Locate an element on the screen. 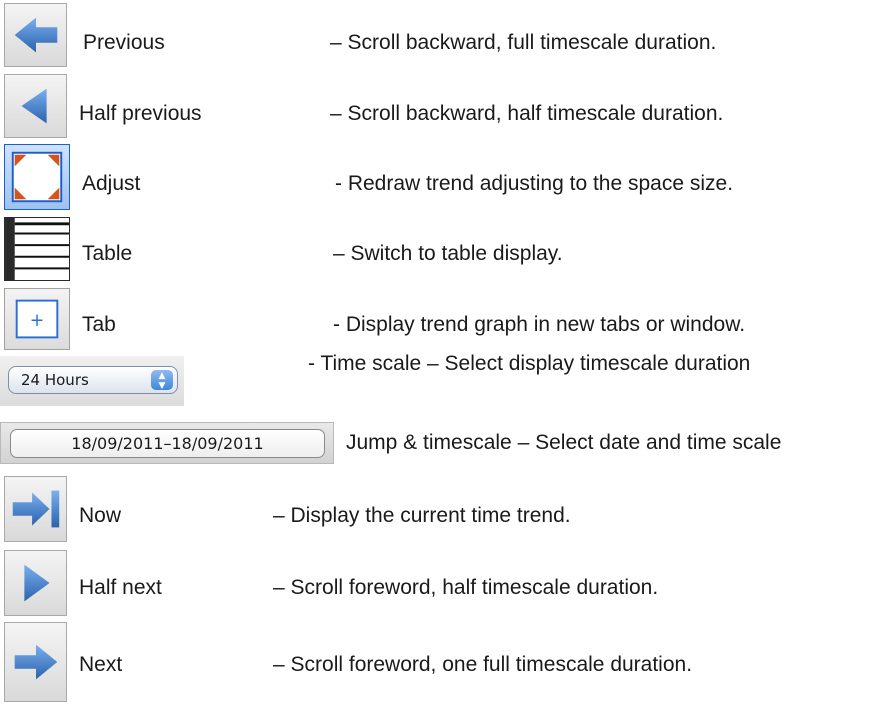 This screenshot has width=884, height=709. arrow-right-bar-icon is located at coordinates (35, 509).